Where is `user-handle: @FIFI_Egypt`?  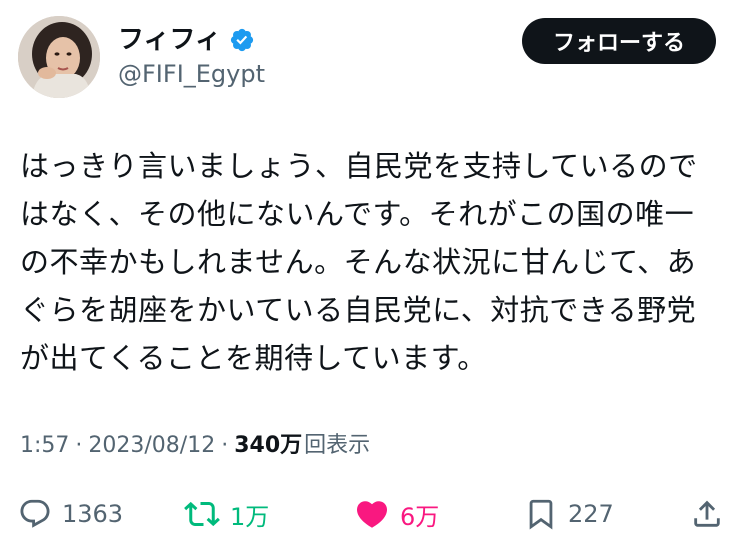
user-handle: @FIFI_Egypt is located at coordinates (191, 74).